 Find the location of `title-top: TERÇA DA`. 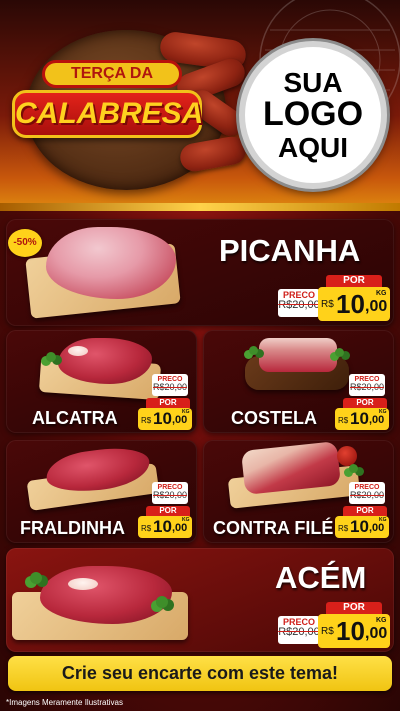

title-top: TERÇA DA is located at coordinates (112, 74).